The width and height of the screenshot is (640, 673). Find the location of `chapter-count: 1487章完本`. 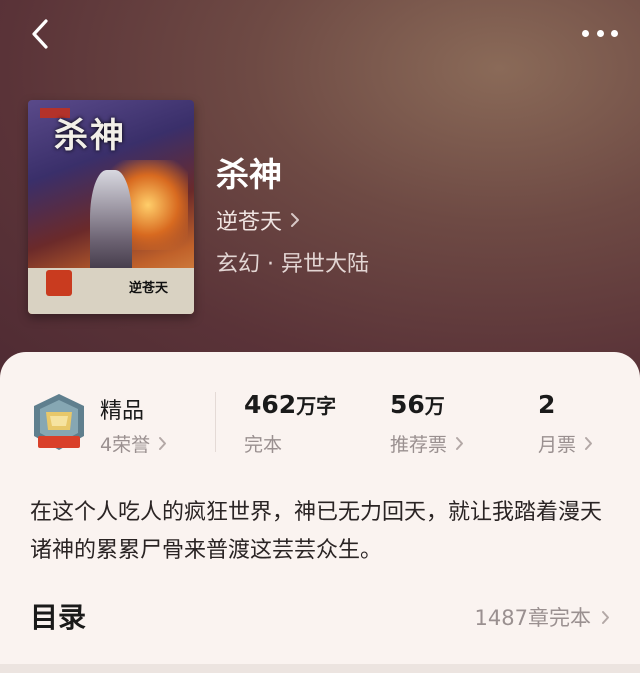

chapter-count: 1487章完本 is located at coordinates (532, 618).